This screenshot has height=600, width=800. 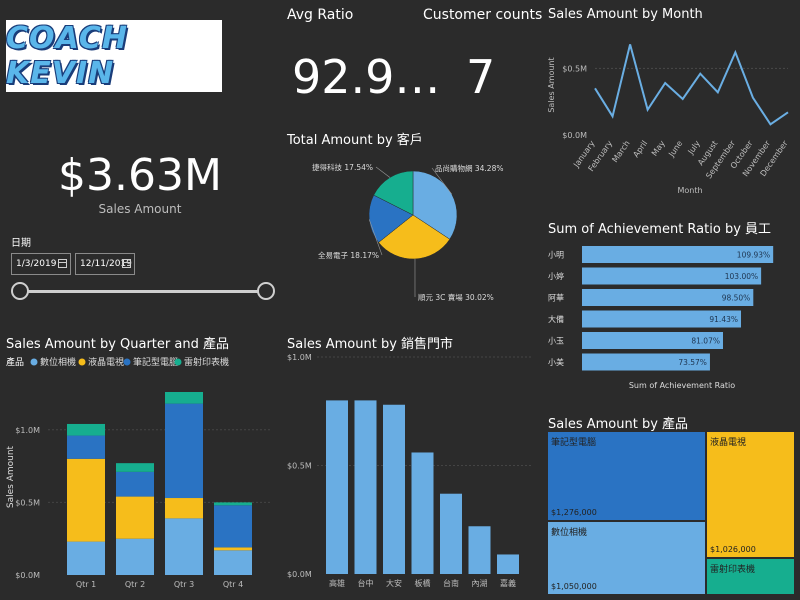 I want to click on coach-kevin-logo: COACH KEVIN, so click(x=114, y=56).